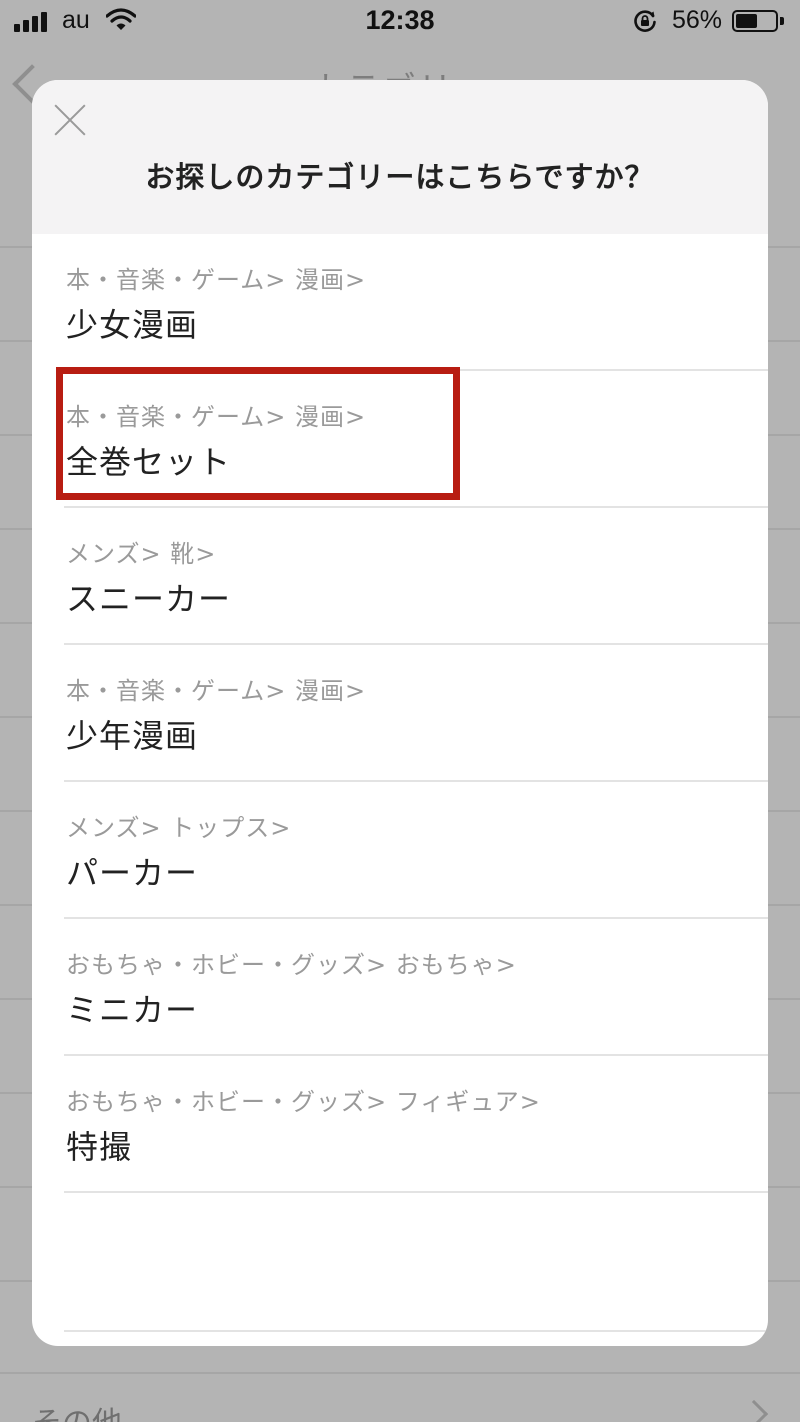  What do you see at coordinates (400, 22) in the screenshot?
I see `status-bar: au 12:38 56%` at bounding box center [400, 22].